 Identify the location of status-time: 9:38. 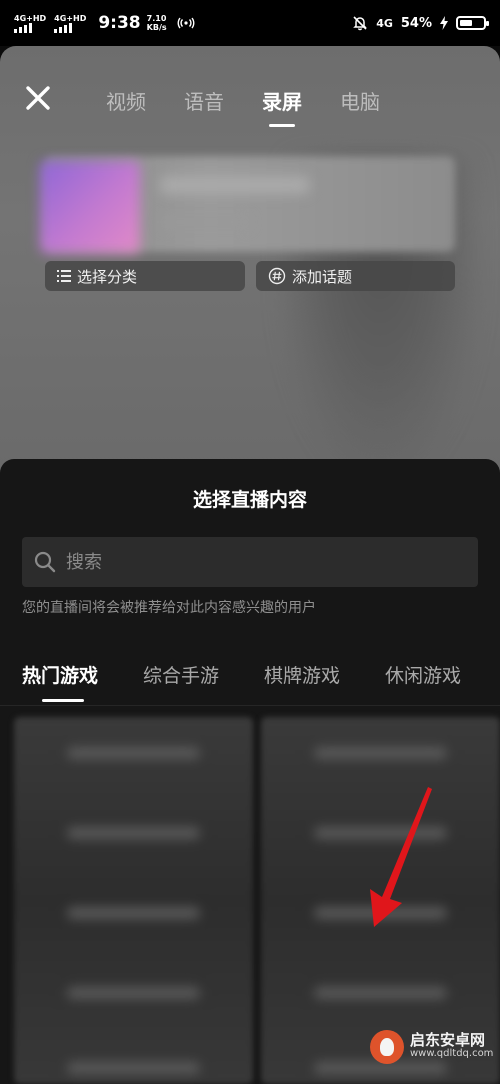
(119, 23).